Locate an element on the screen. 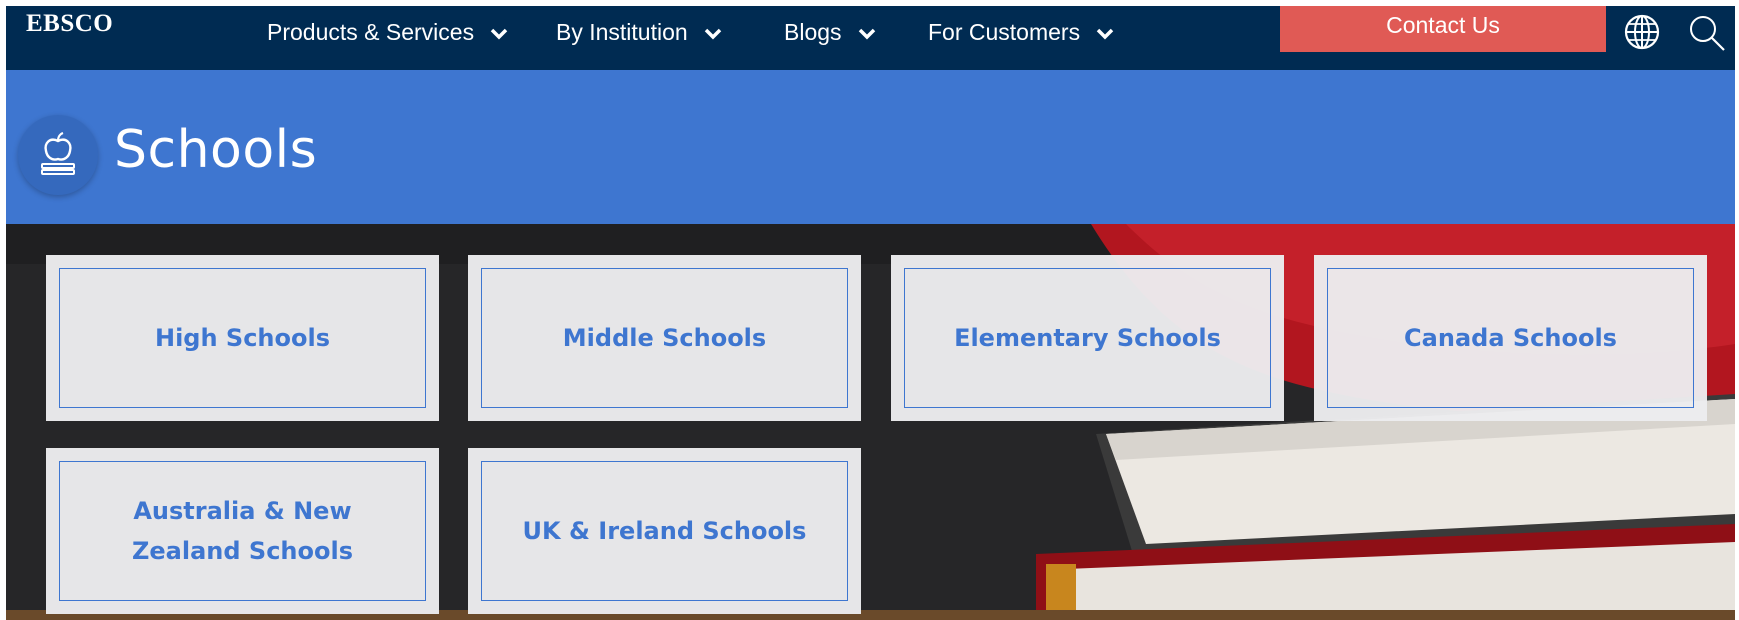  card-elementary-schools: Elementary Schools is located at coordinates (1087, 338).